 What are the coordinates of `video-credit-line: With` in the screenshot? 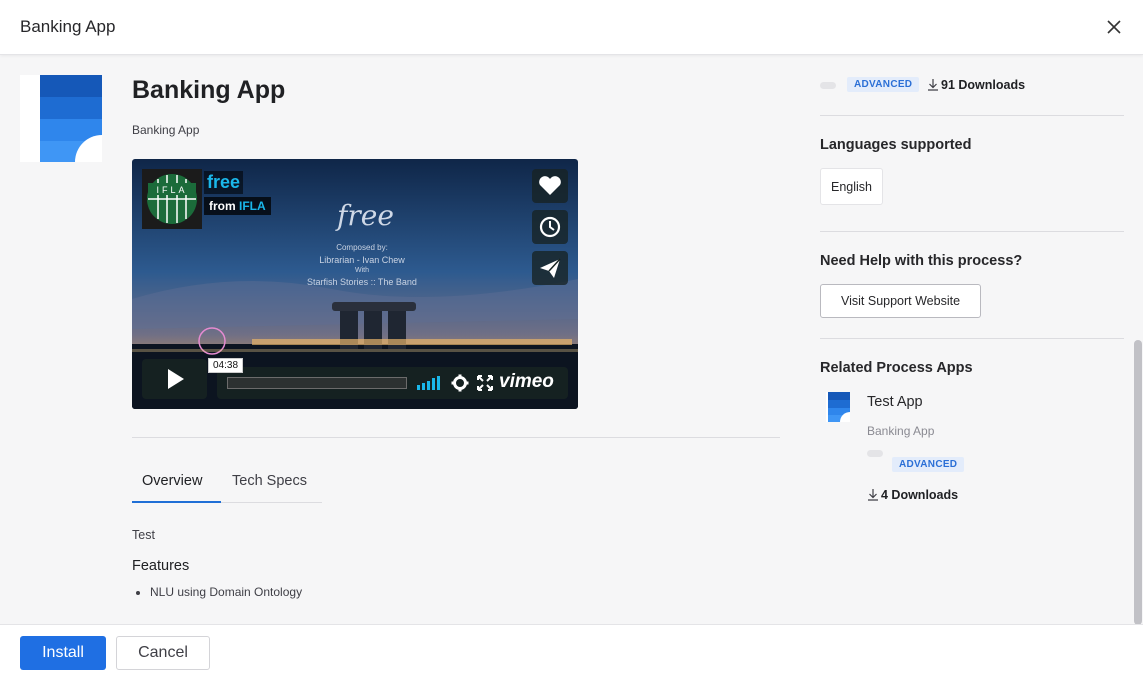 It's located at (362, 270).